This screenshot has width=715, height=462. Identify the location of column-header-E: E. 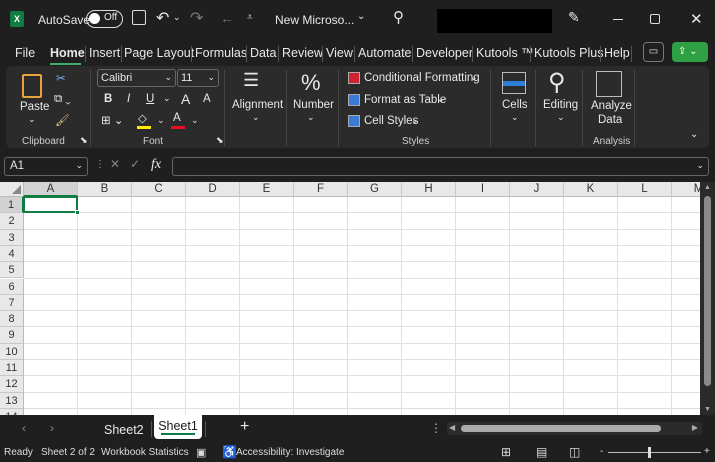
(267, 189).